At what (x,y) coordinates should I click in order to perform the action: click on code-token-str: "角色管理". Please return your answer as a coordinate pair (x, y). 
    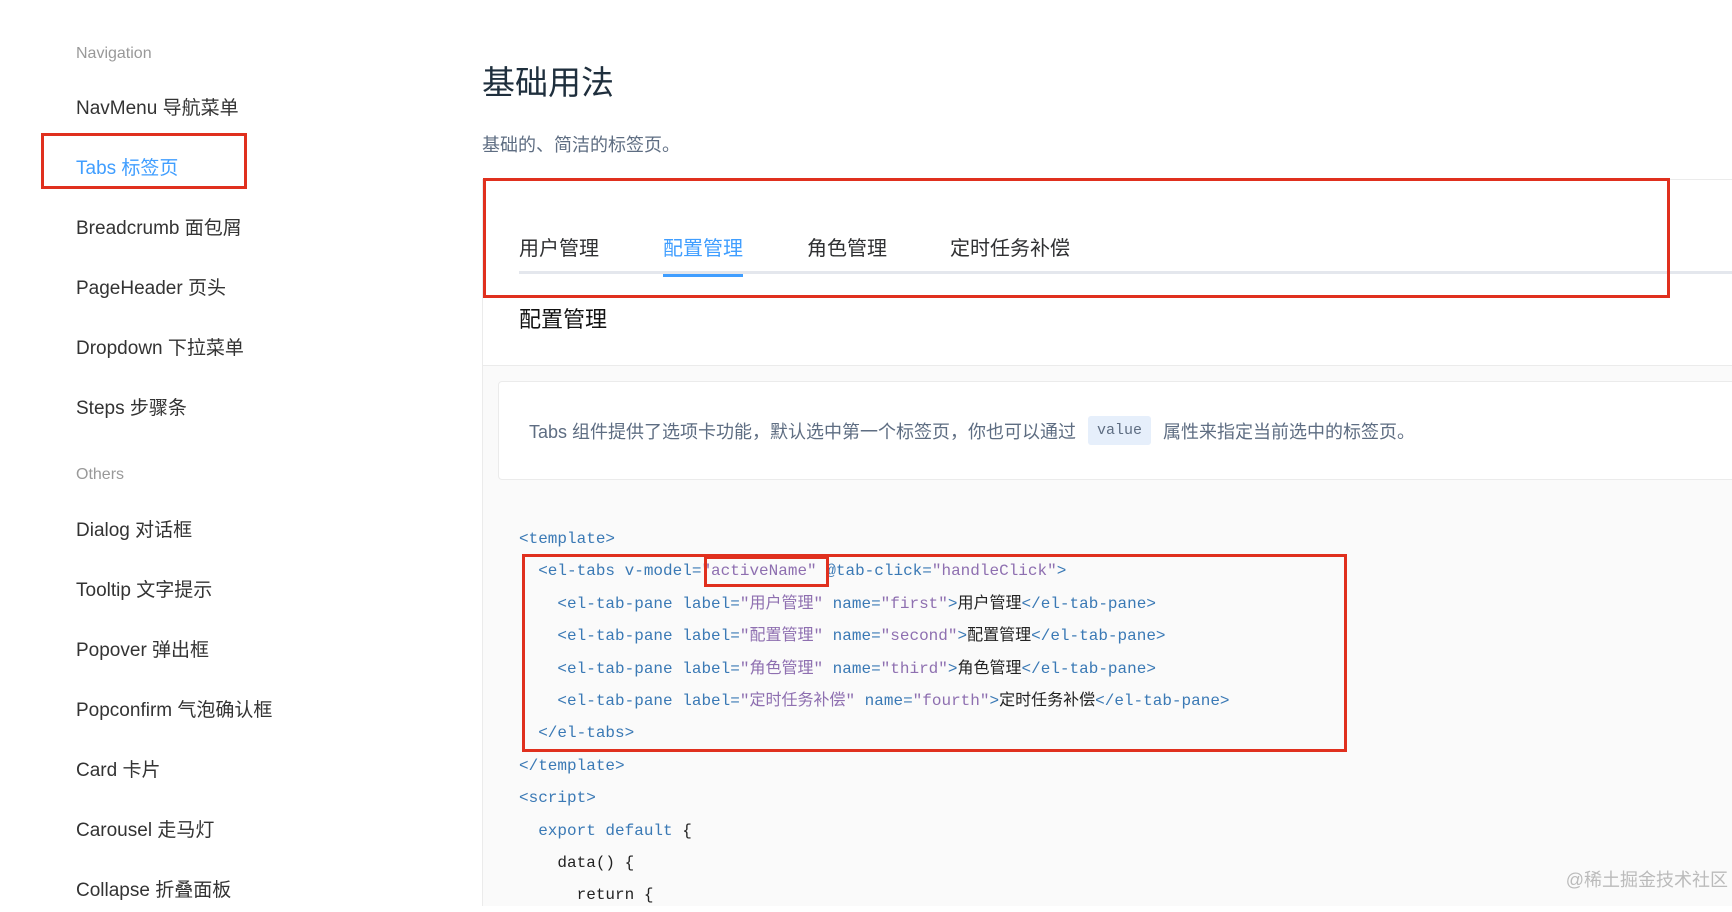
    Looking at the image, I should click on (781, 668).